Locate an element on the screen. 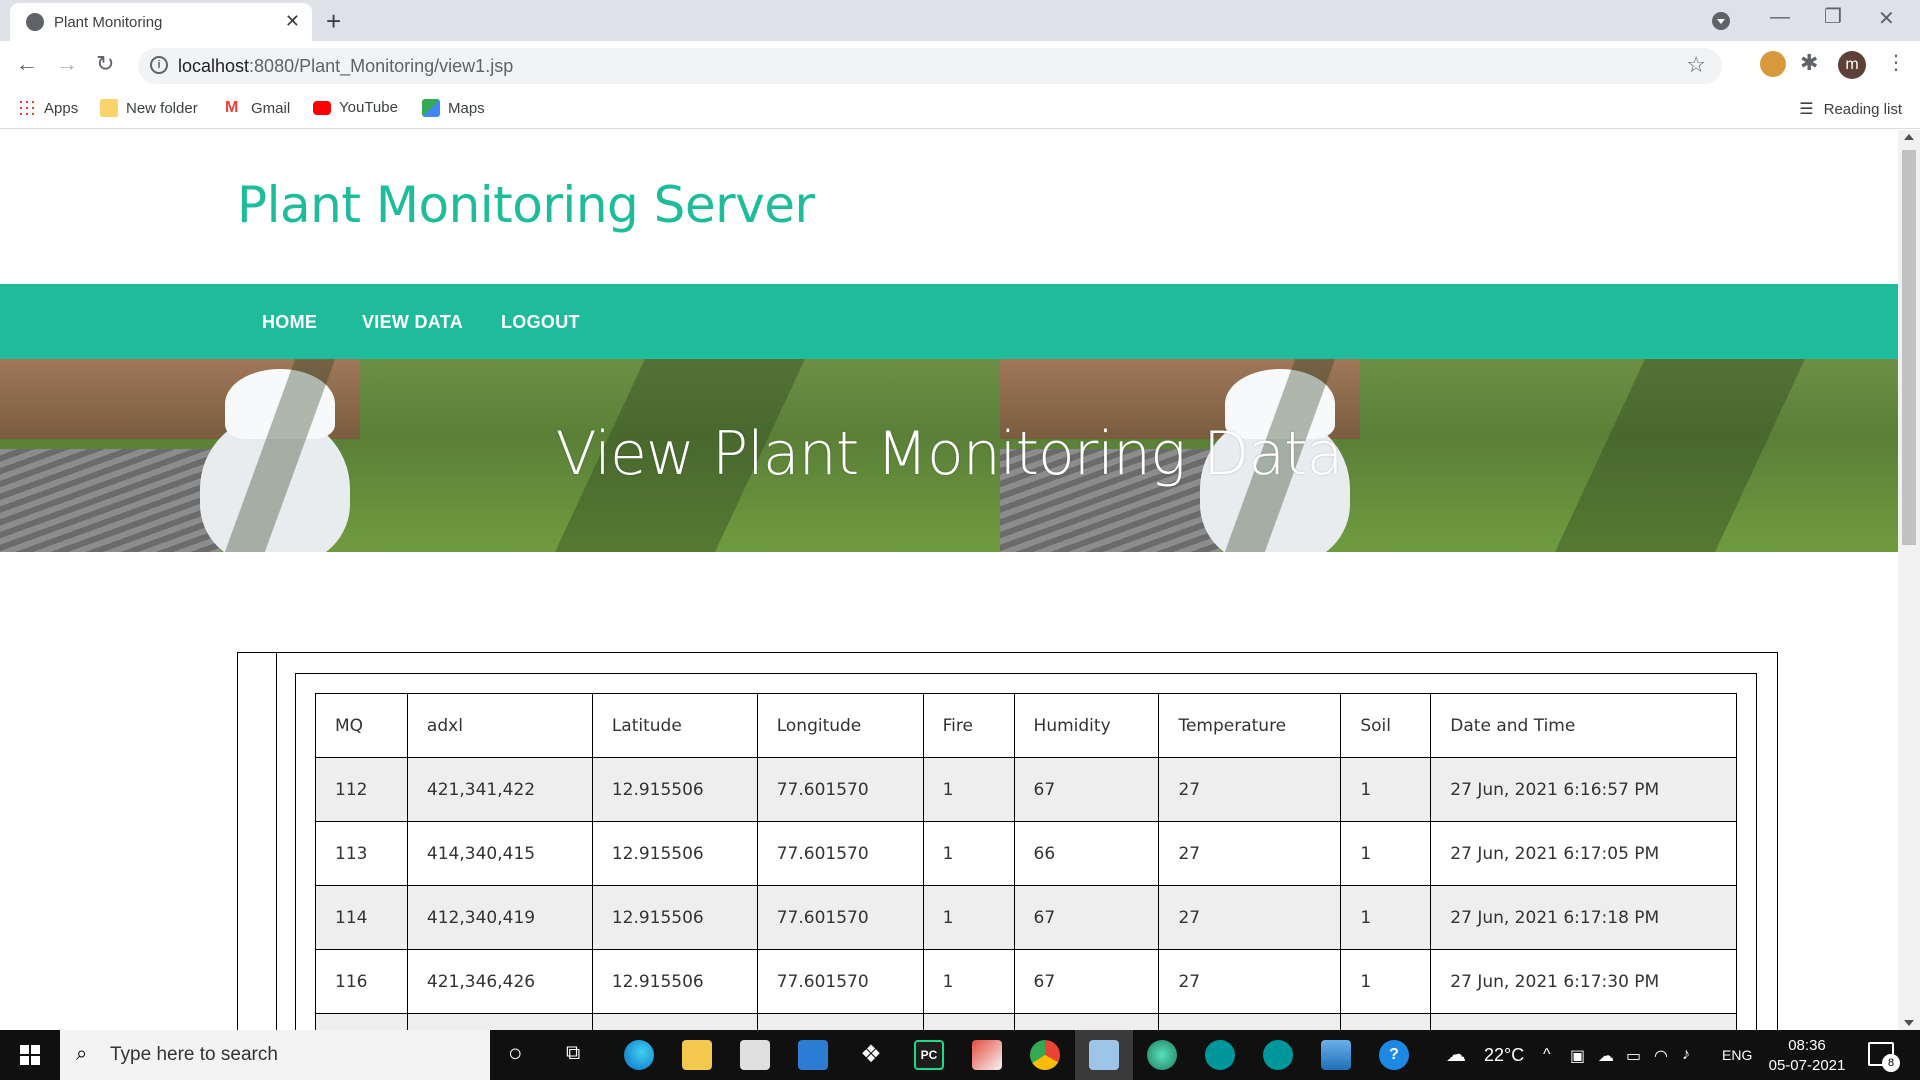 Image resolution: width=1920 pixels, height=1080 pixels. pdf-icon is located at coordinates (987, 1055).